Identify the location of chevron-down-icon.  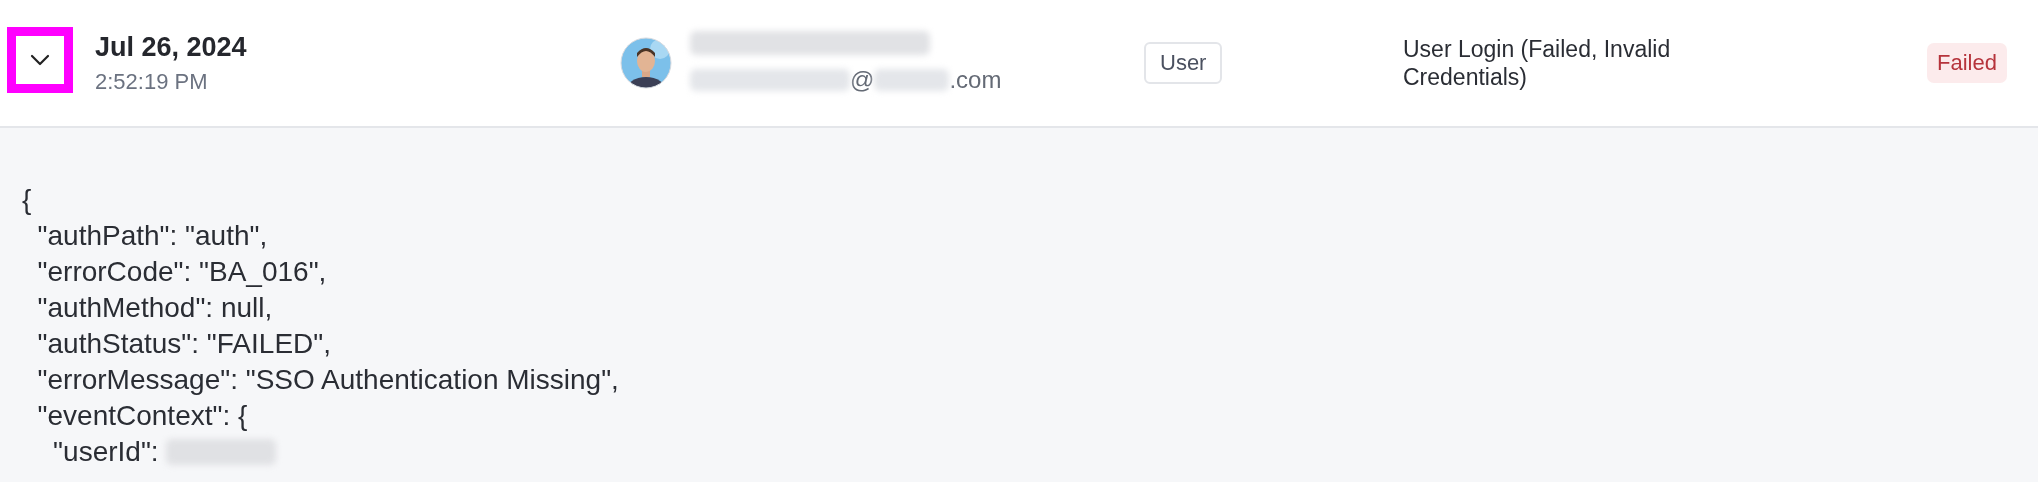
(40, 60).